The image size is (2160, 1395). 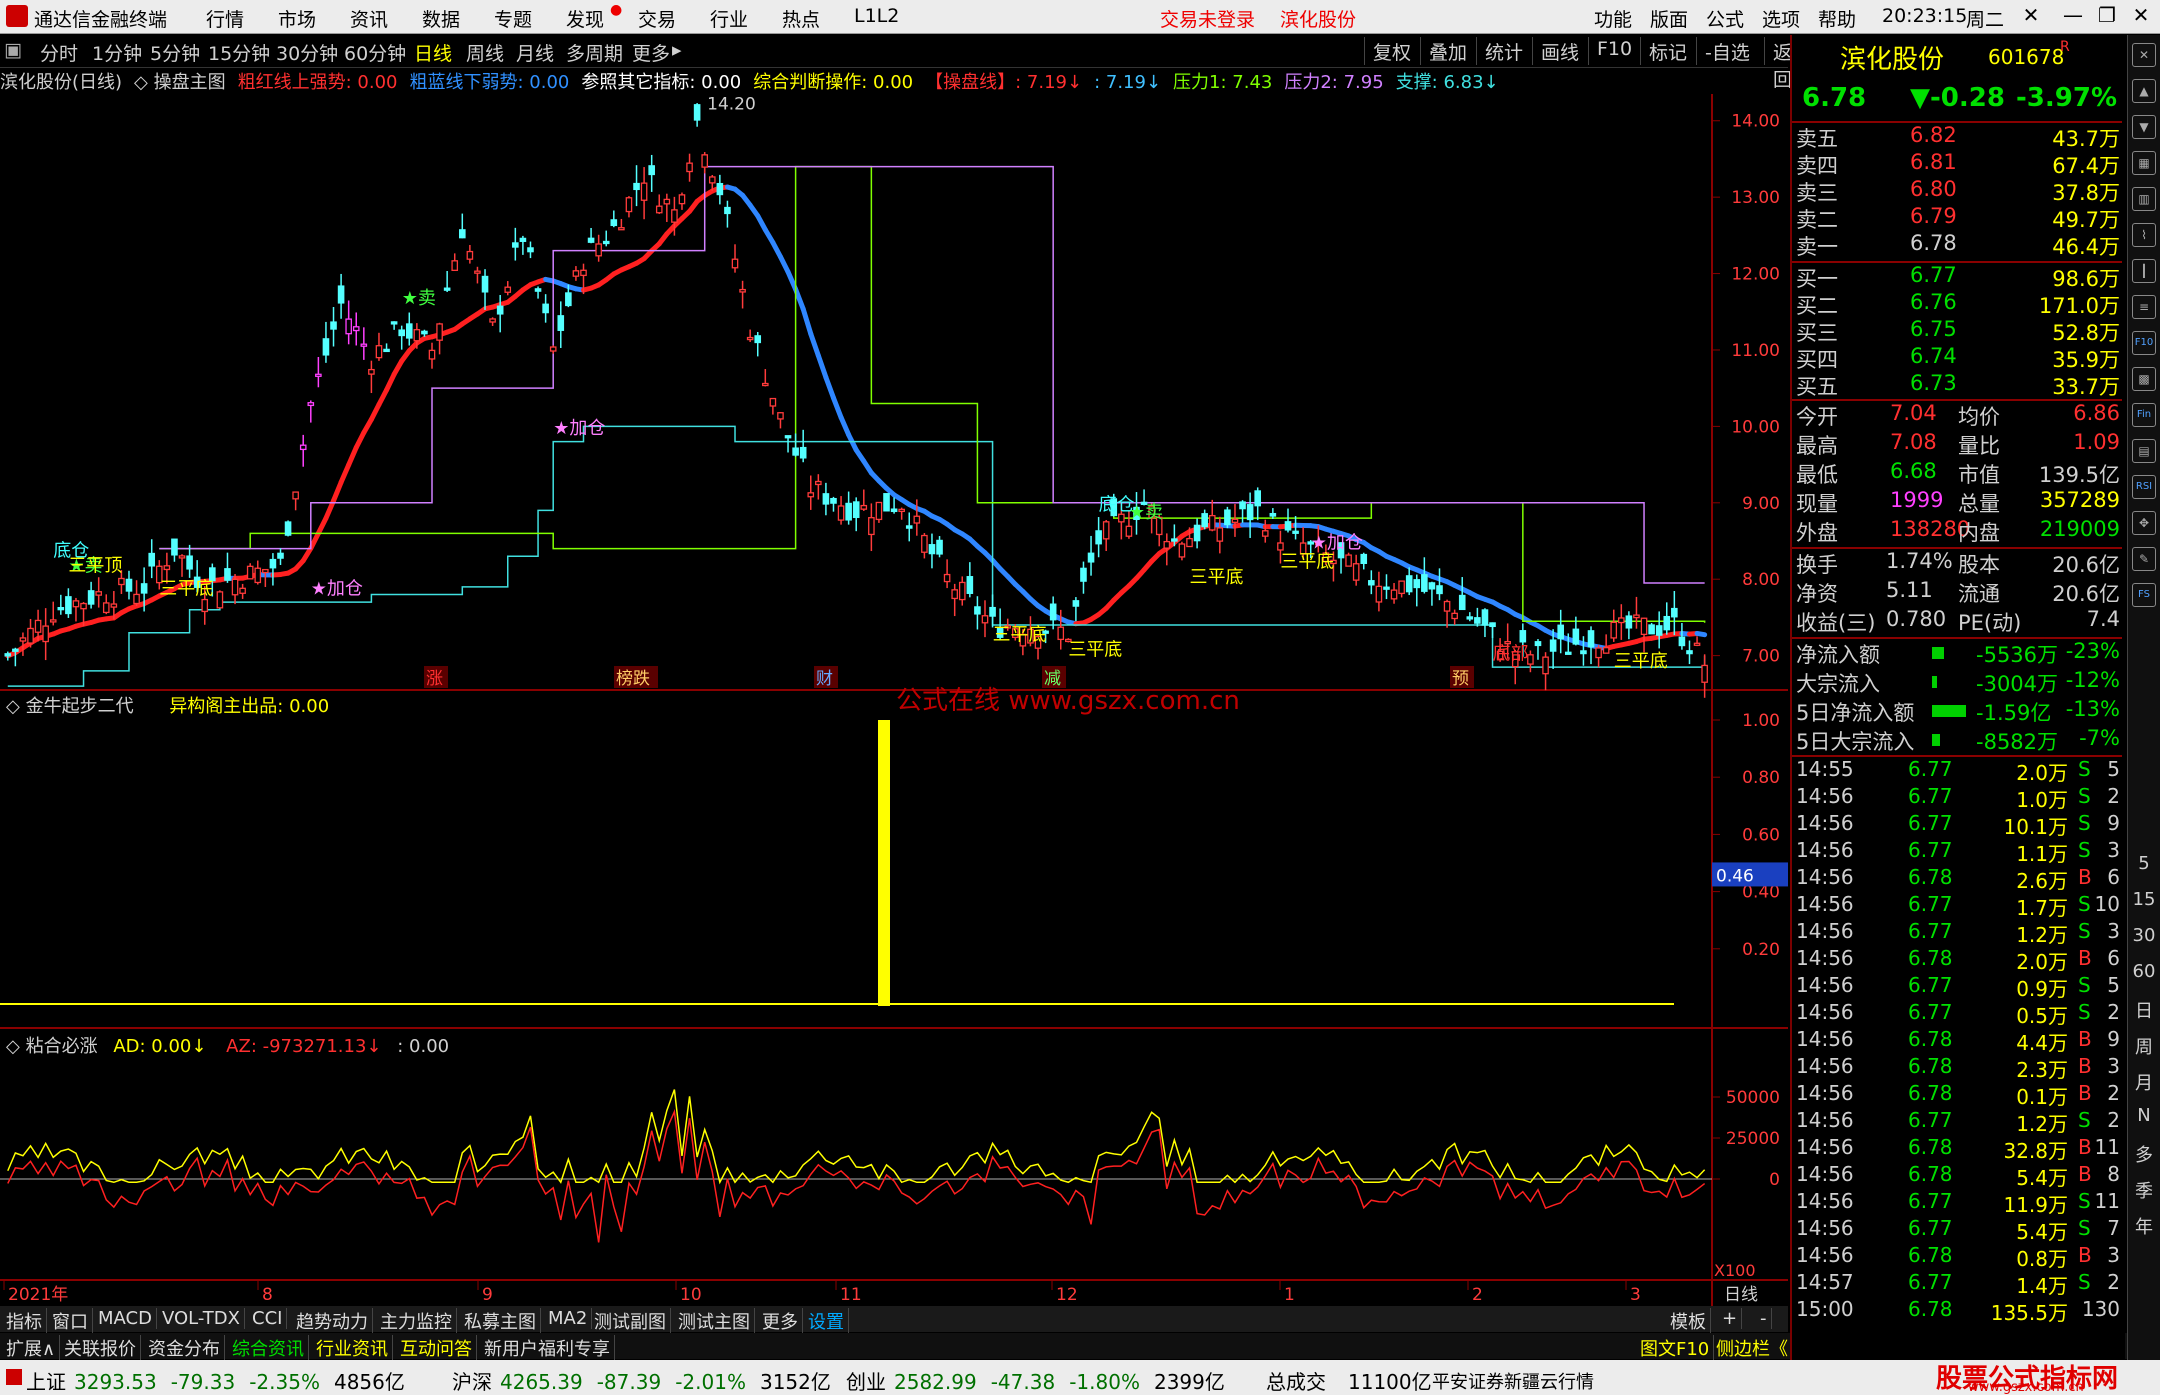 What do you see at coordinates (1957, 385) in the screenshot?
I see `order-book-row: 买五 6.73 33.7万` at bounding box center [1957, 385].